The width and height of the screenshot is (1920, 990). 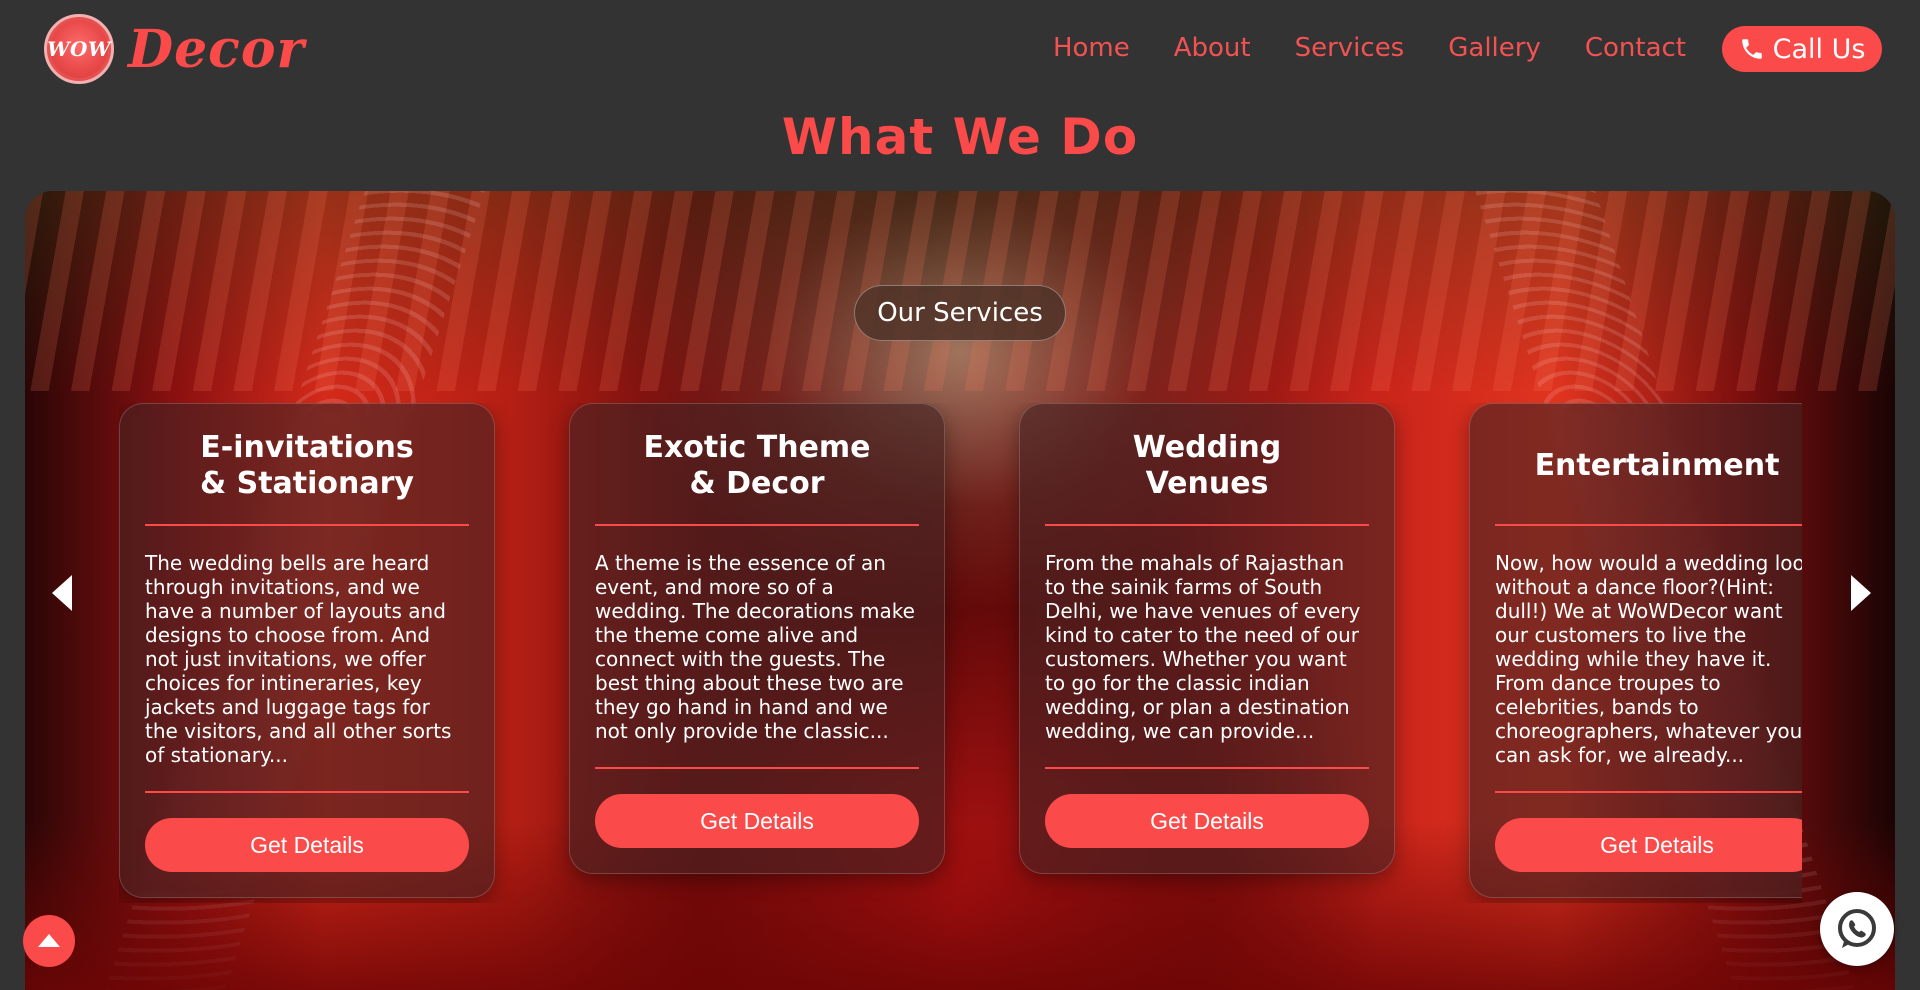 I want to click on nav-about-link: About, so click(x=1212, y=48).